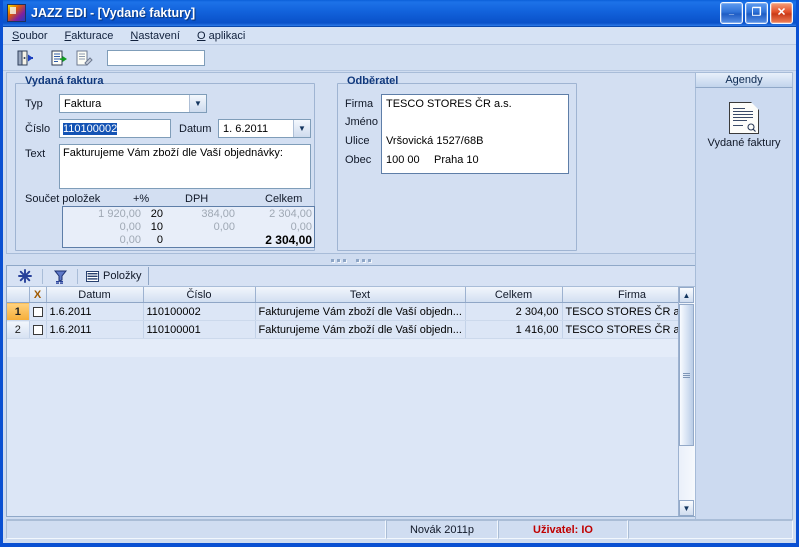  I want to click on app-logo-icon, so click(16, 13).